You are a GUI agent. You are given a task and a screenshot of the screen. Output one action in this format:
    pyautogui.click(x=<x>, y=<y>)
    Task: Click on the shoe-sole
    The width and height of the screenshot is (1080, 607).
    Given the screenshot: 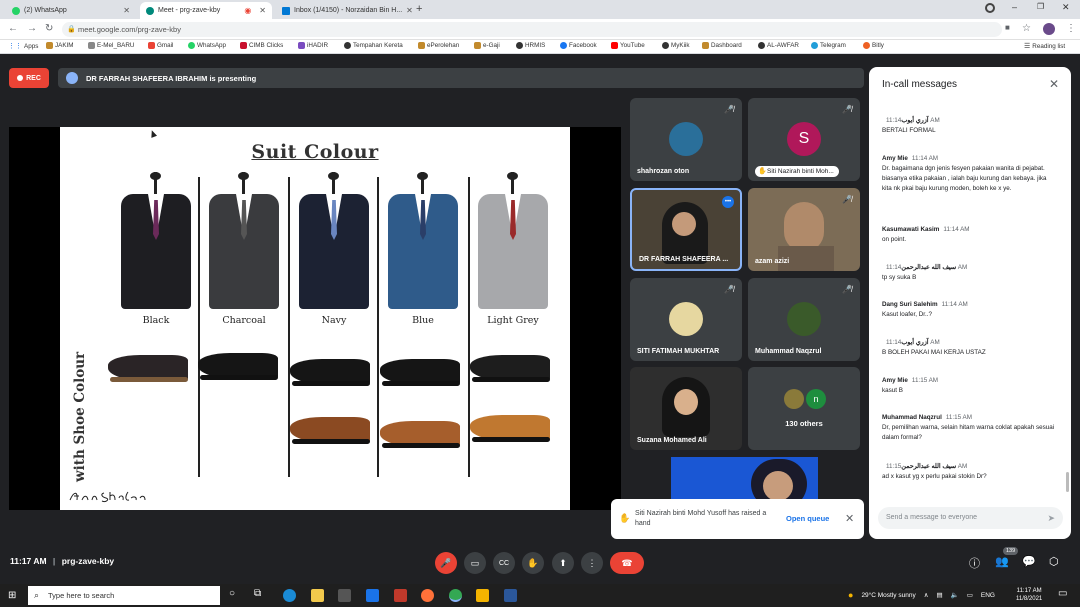 What is the action you would take?
    pyautogui.click(x=331, y=383)
    